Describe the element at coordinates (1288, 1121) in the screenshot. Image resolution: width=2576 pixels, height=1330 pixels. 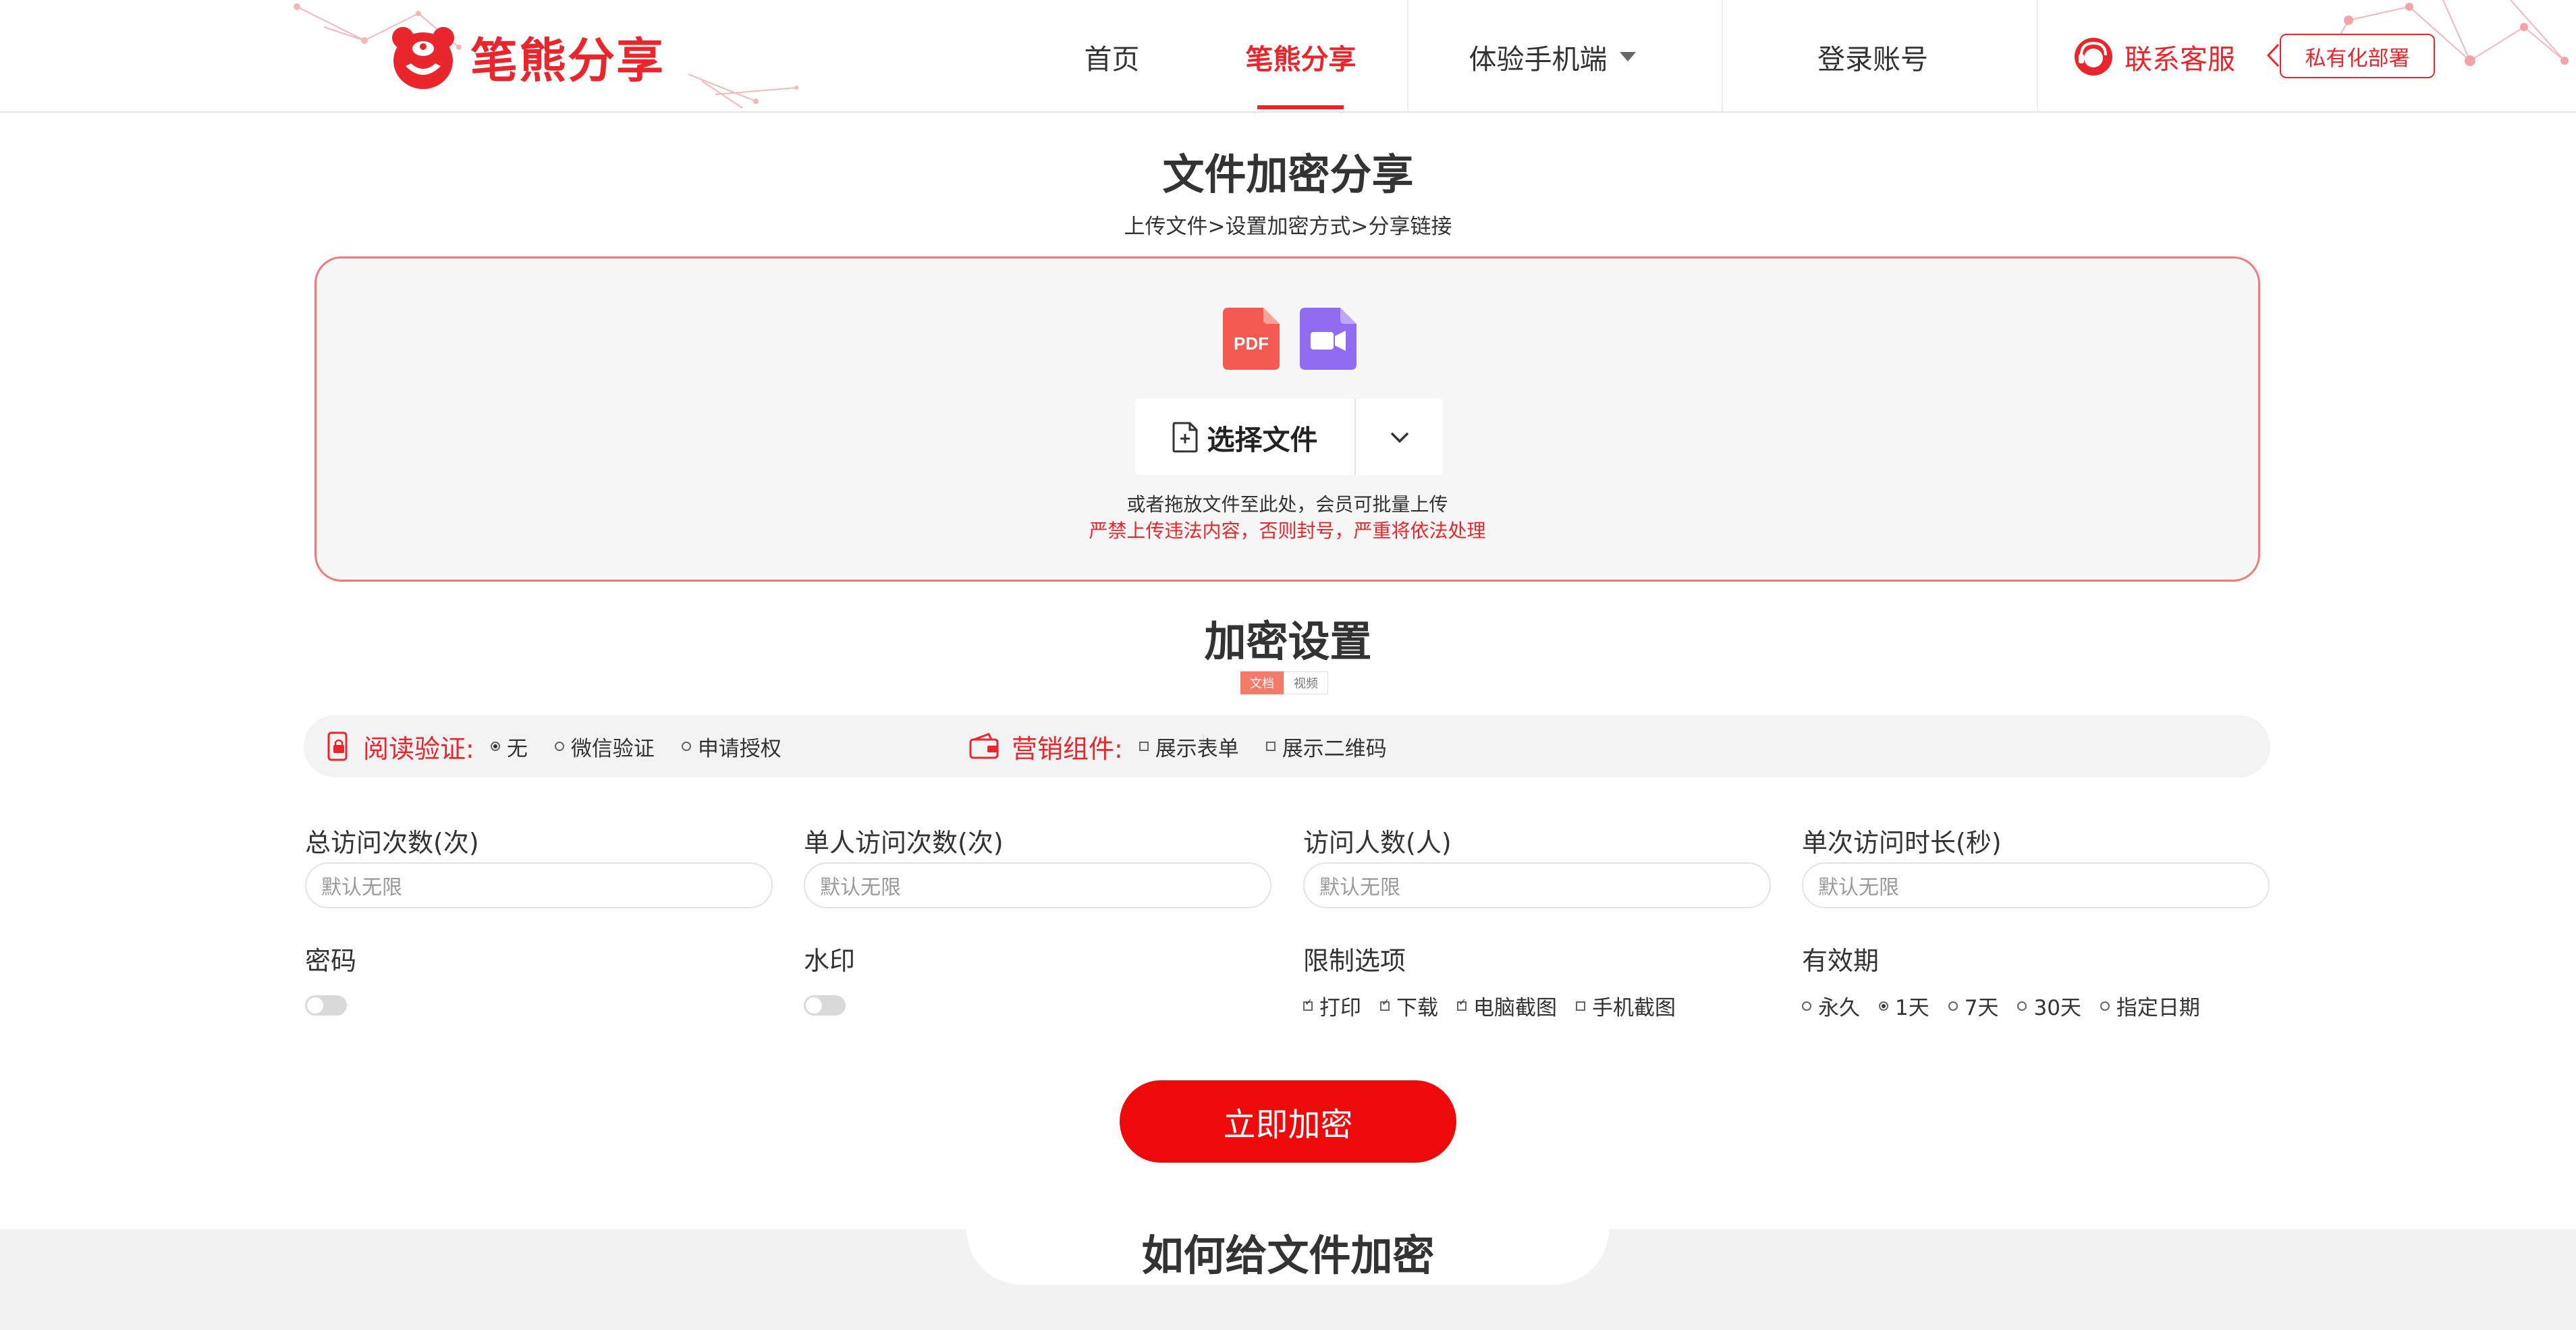
I see `encrypt-now-button: 立即加密` at that location.